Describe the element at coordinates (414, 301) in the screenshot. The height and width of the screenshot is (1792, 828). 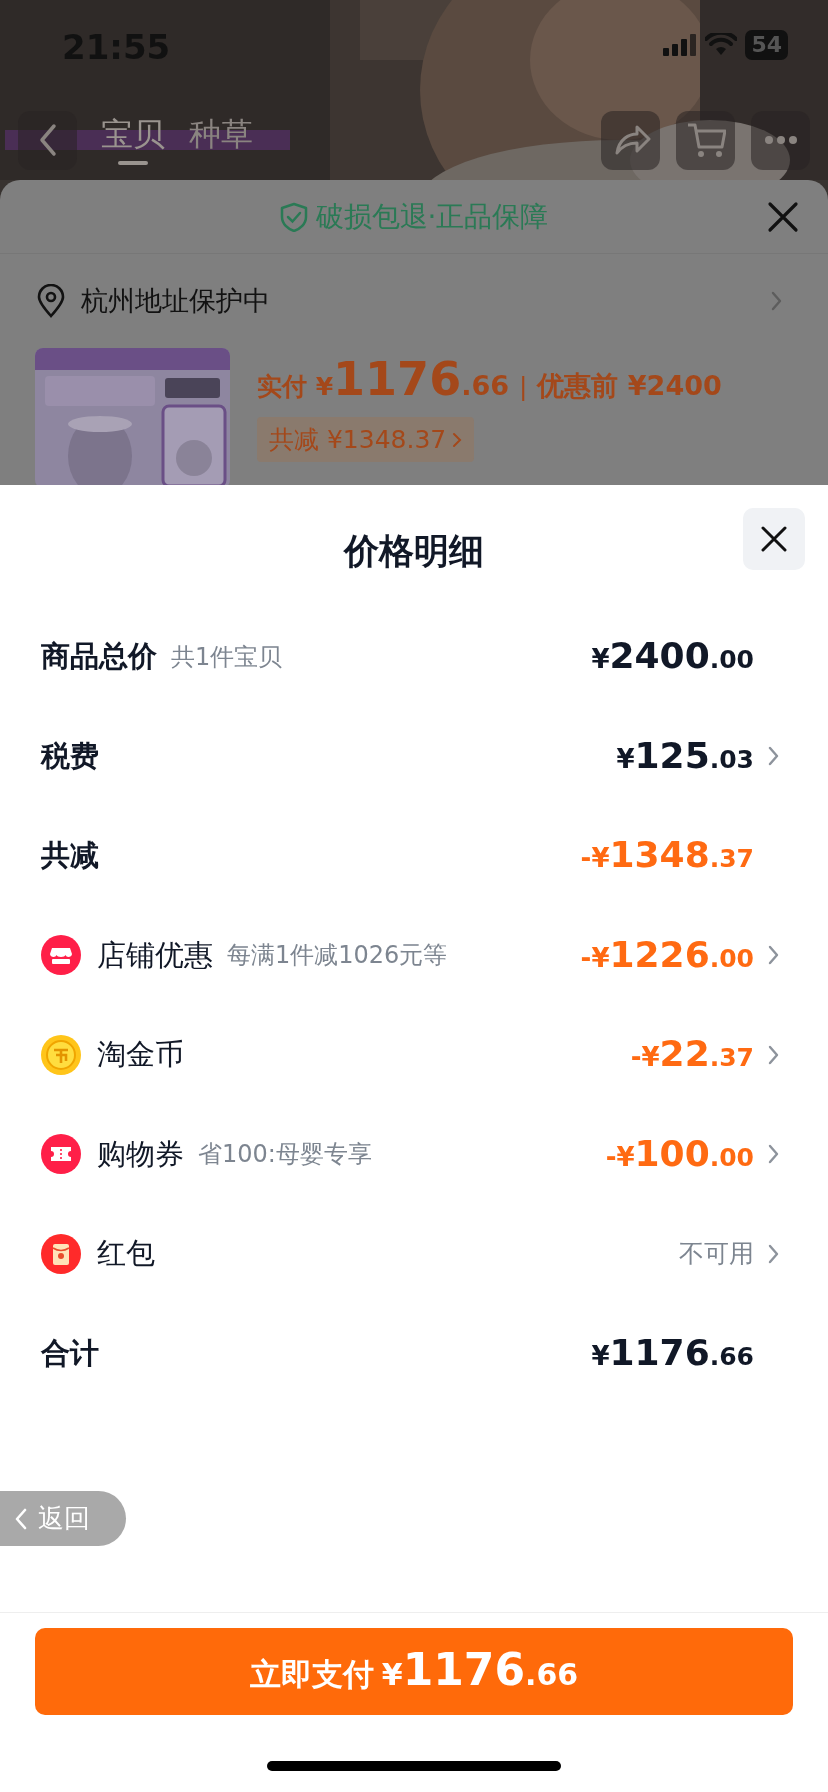
I see `address-row: 杭州地址保护中` at that location.